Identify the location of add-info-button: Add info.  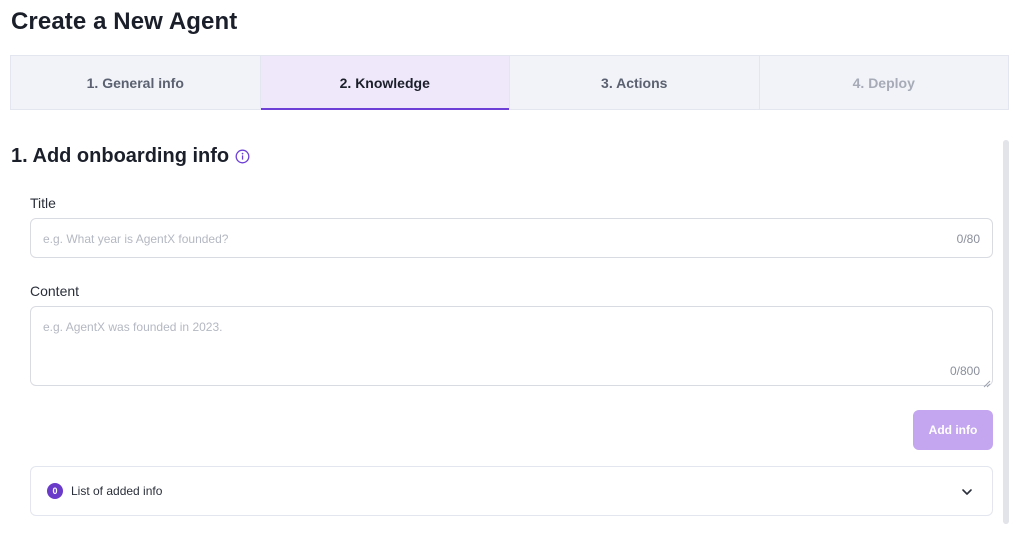
(953, 430).